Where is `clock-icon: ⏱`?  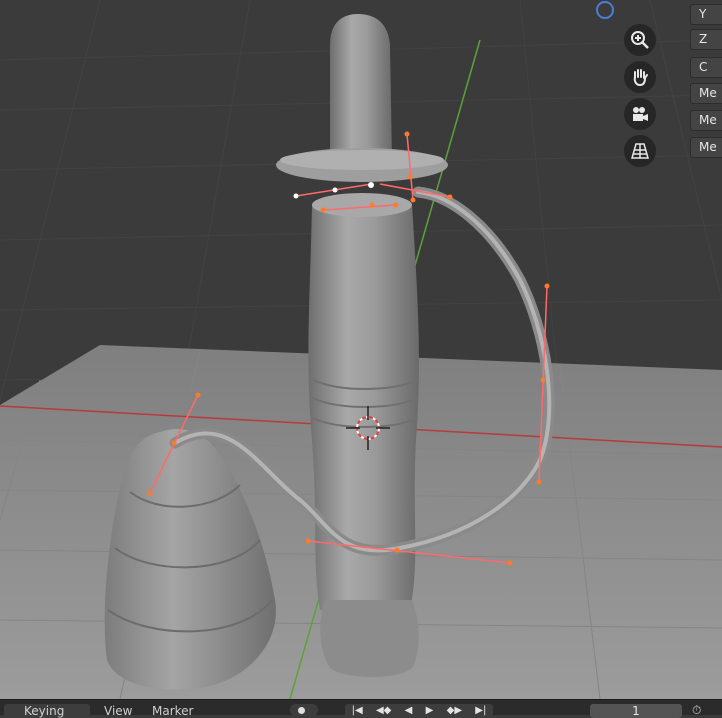
clock-icon: ⏱ is located at coordinates (696, 710).